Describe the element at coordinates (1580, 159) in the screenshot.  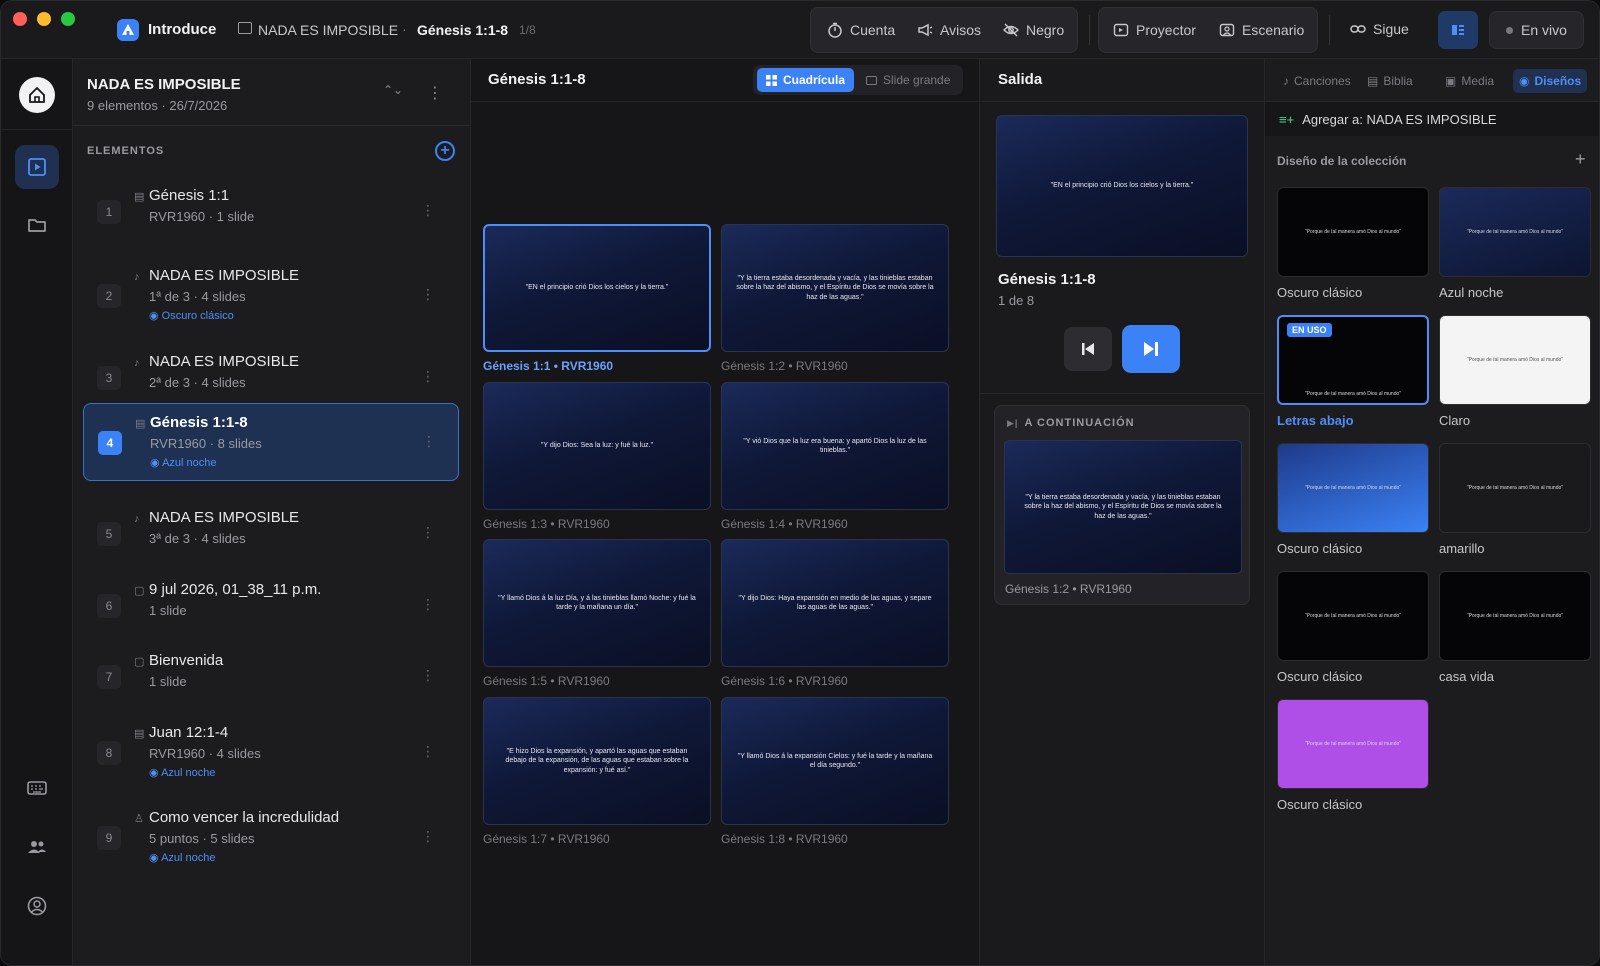
I see `add-design-button: +` at that location.